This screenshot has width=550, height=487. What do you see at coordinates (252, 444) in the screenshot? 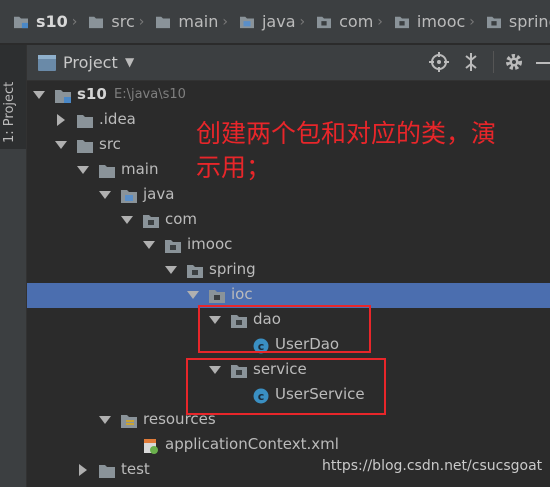
I see `tree-node-label: applicationContext.xml` at bounding box center [252, 444].